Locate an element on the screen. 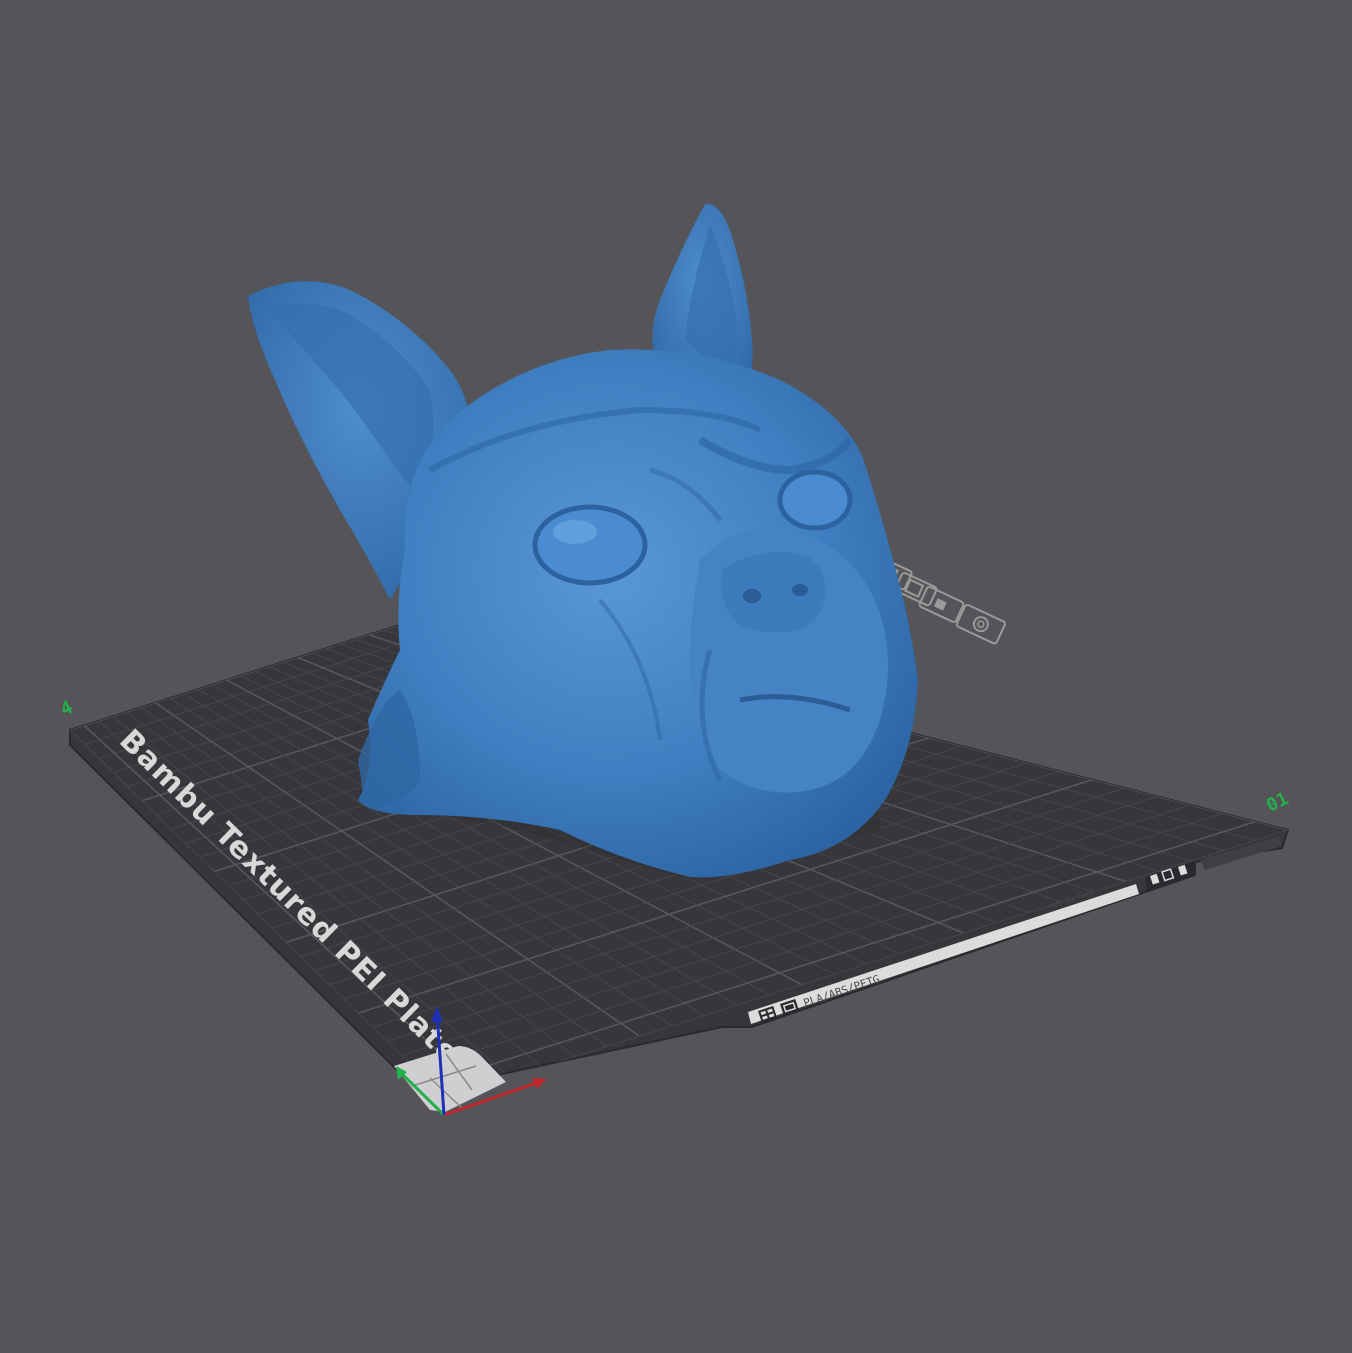 This screenshot has height=1353, width=1352. nostril-left is located at coordinates (752, 596).